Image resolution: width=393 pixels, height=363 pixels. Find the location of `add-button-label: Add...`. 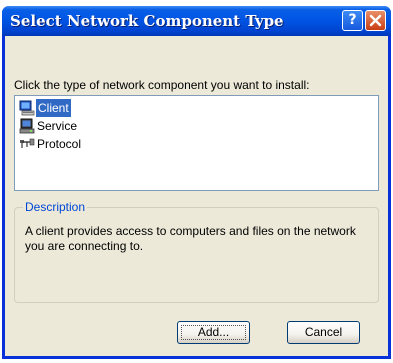

add-button-label: Add... is located at coordinates (213, 332).